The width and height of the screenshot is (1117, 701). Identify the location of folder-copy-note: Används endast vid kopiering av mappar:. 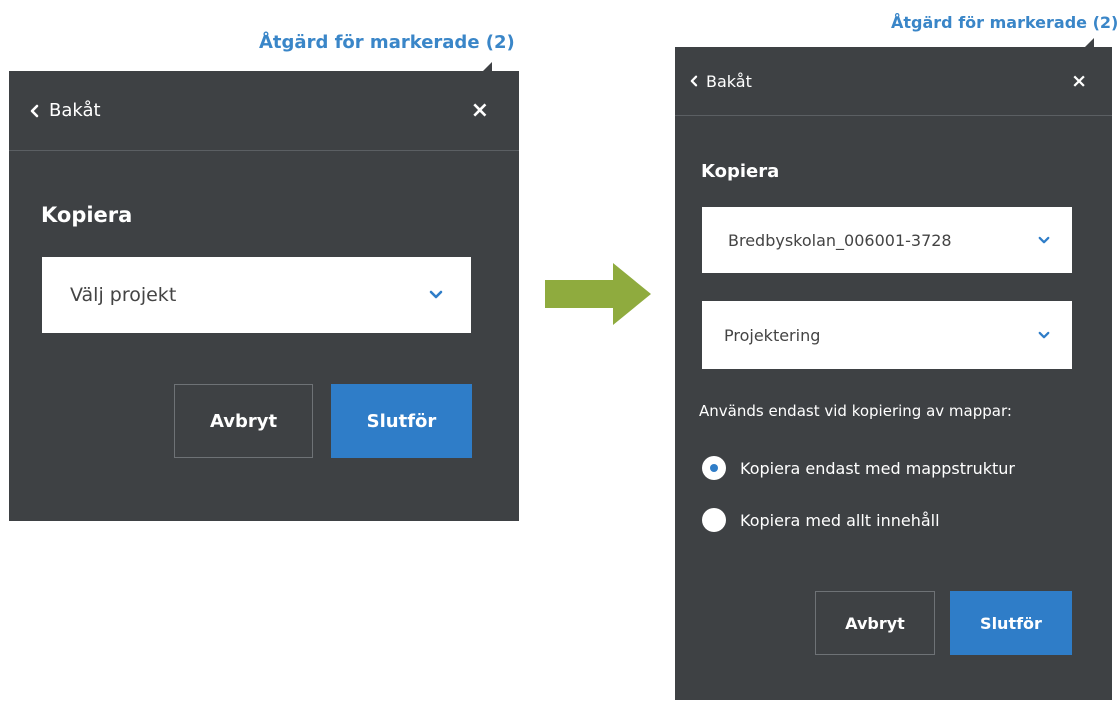
(855, 411).